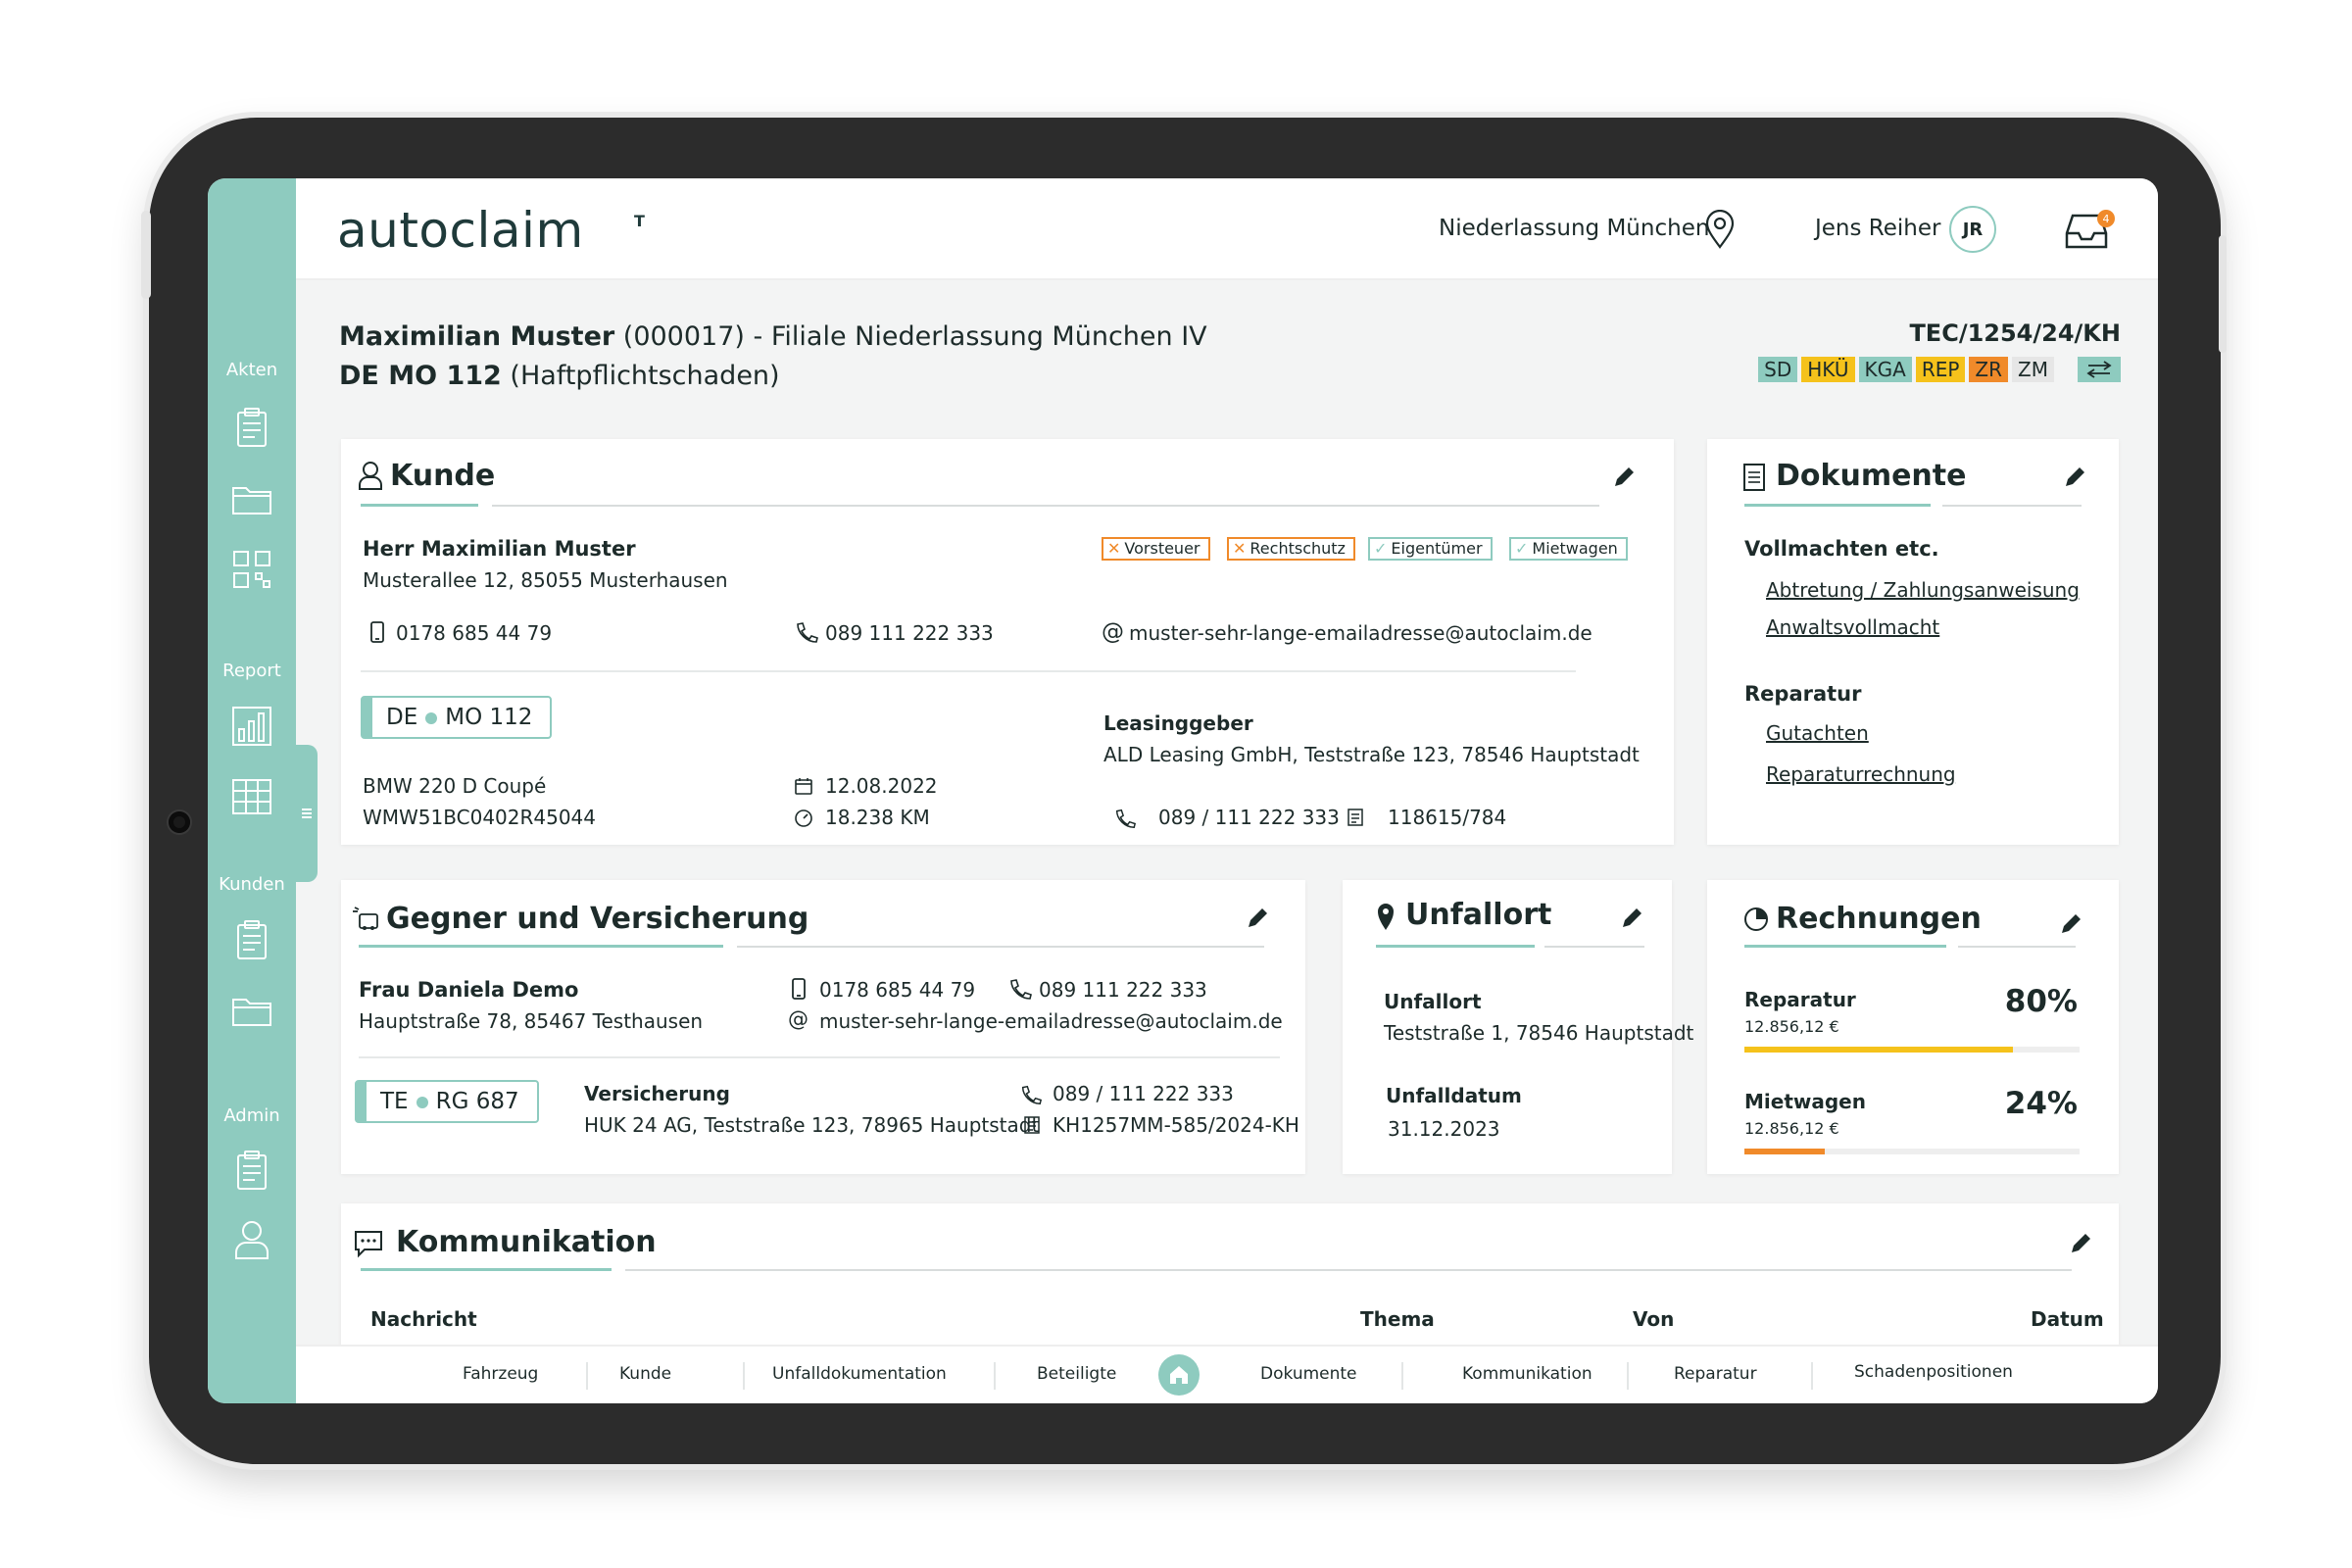 This screenshot has height=1568, width=2352. I want to click on link-reparaturrechnung: Reparaturrechnung, so click(1861, 774).